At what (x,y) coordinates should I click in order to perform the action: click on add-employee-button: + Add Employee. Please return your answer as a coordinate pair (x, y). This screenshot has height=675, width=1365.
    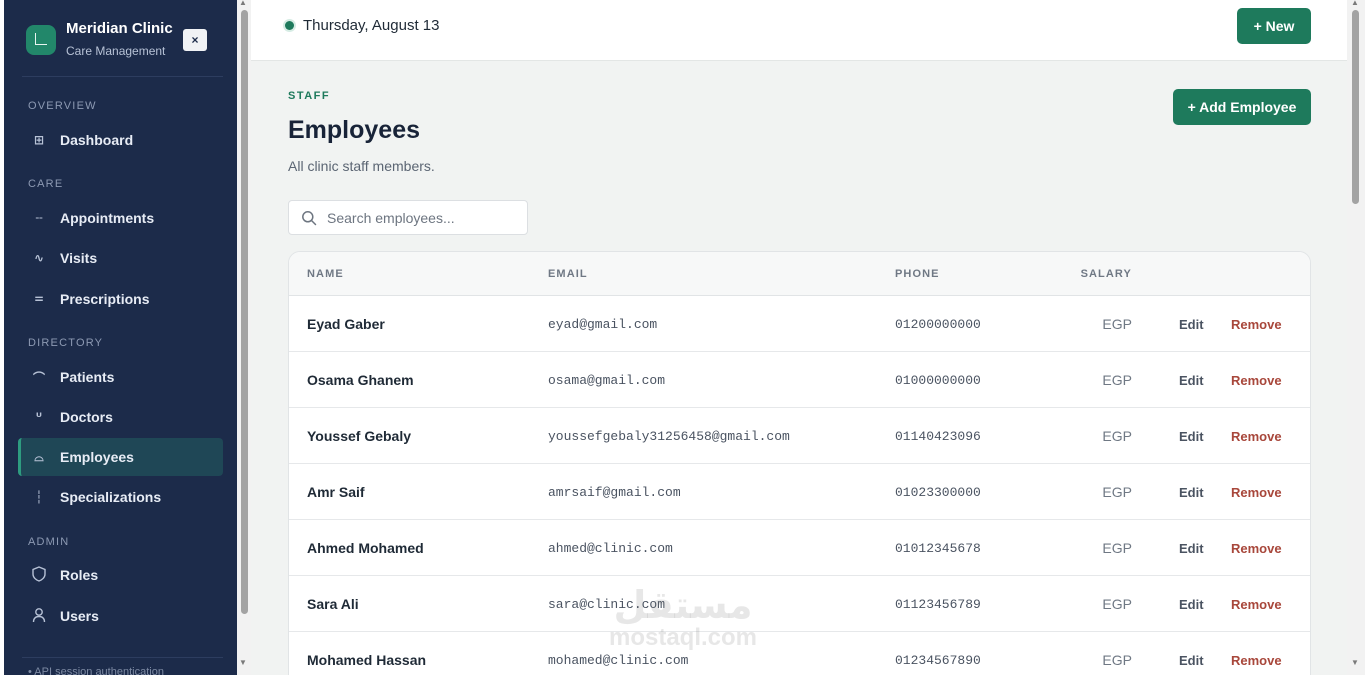
    Looking at the image, I should click on (1242, 107).